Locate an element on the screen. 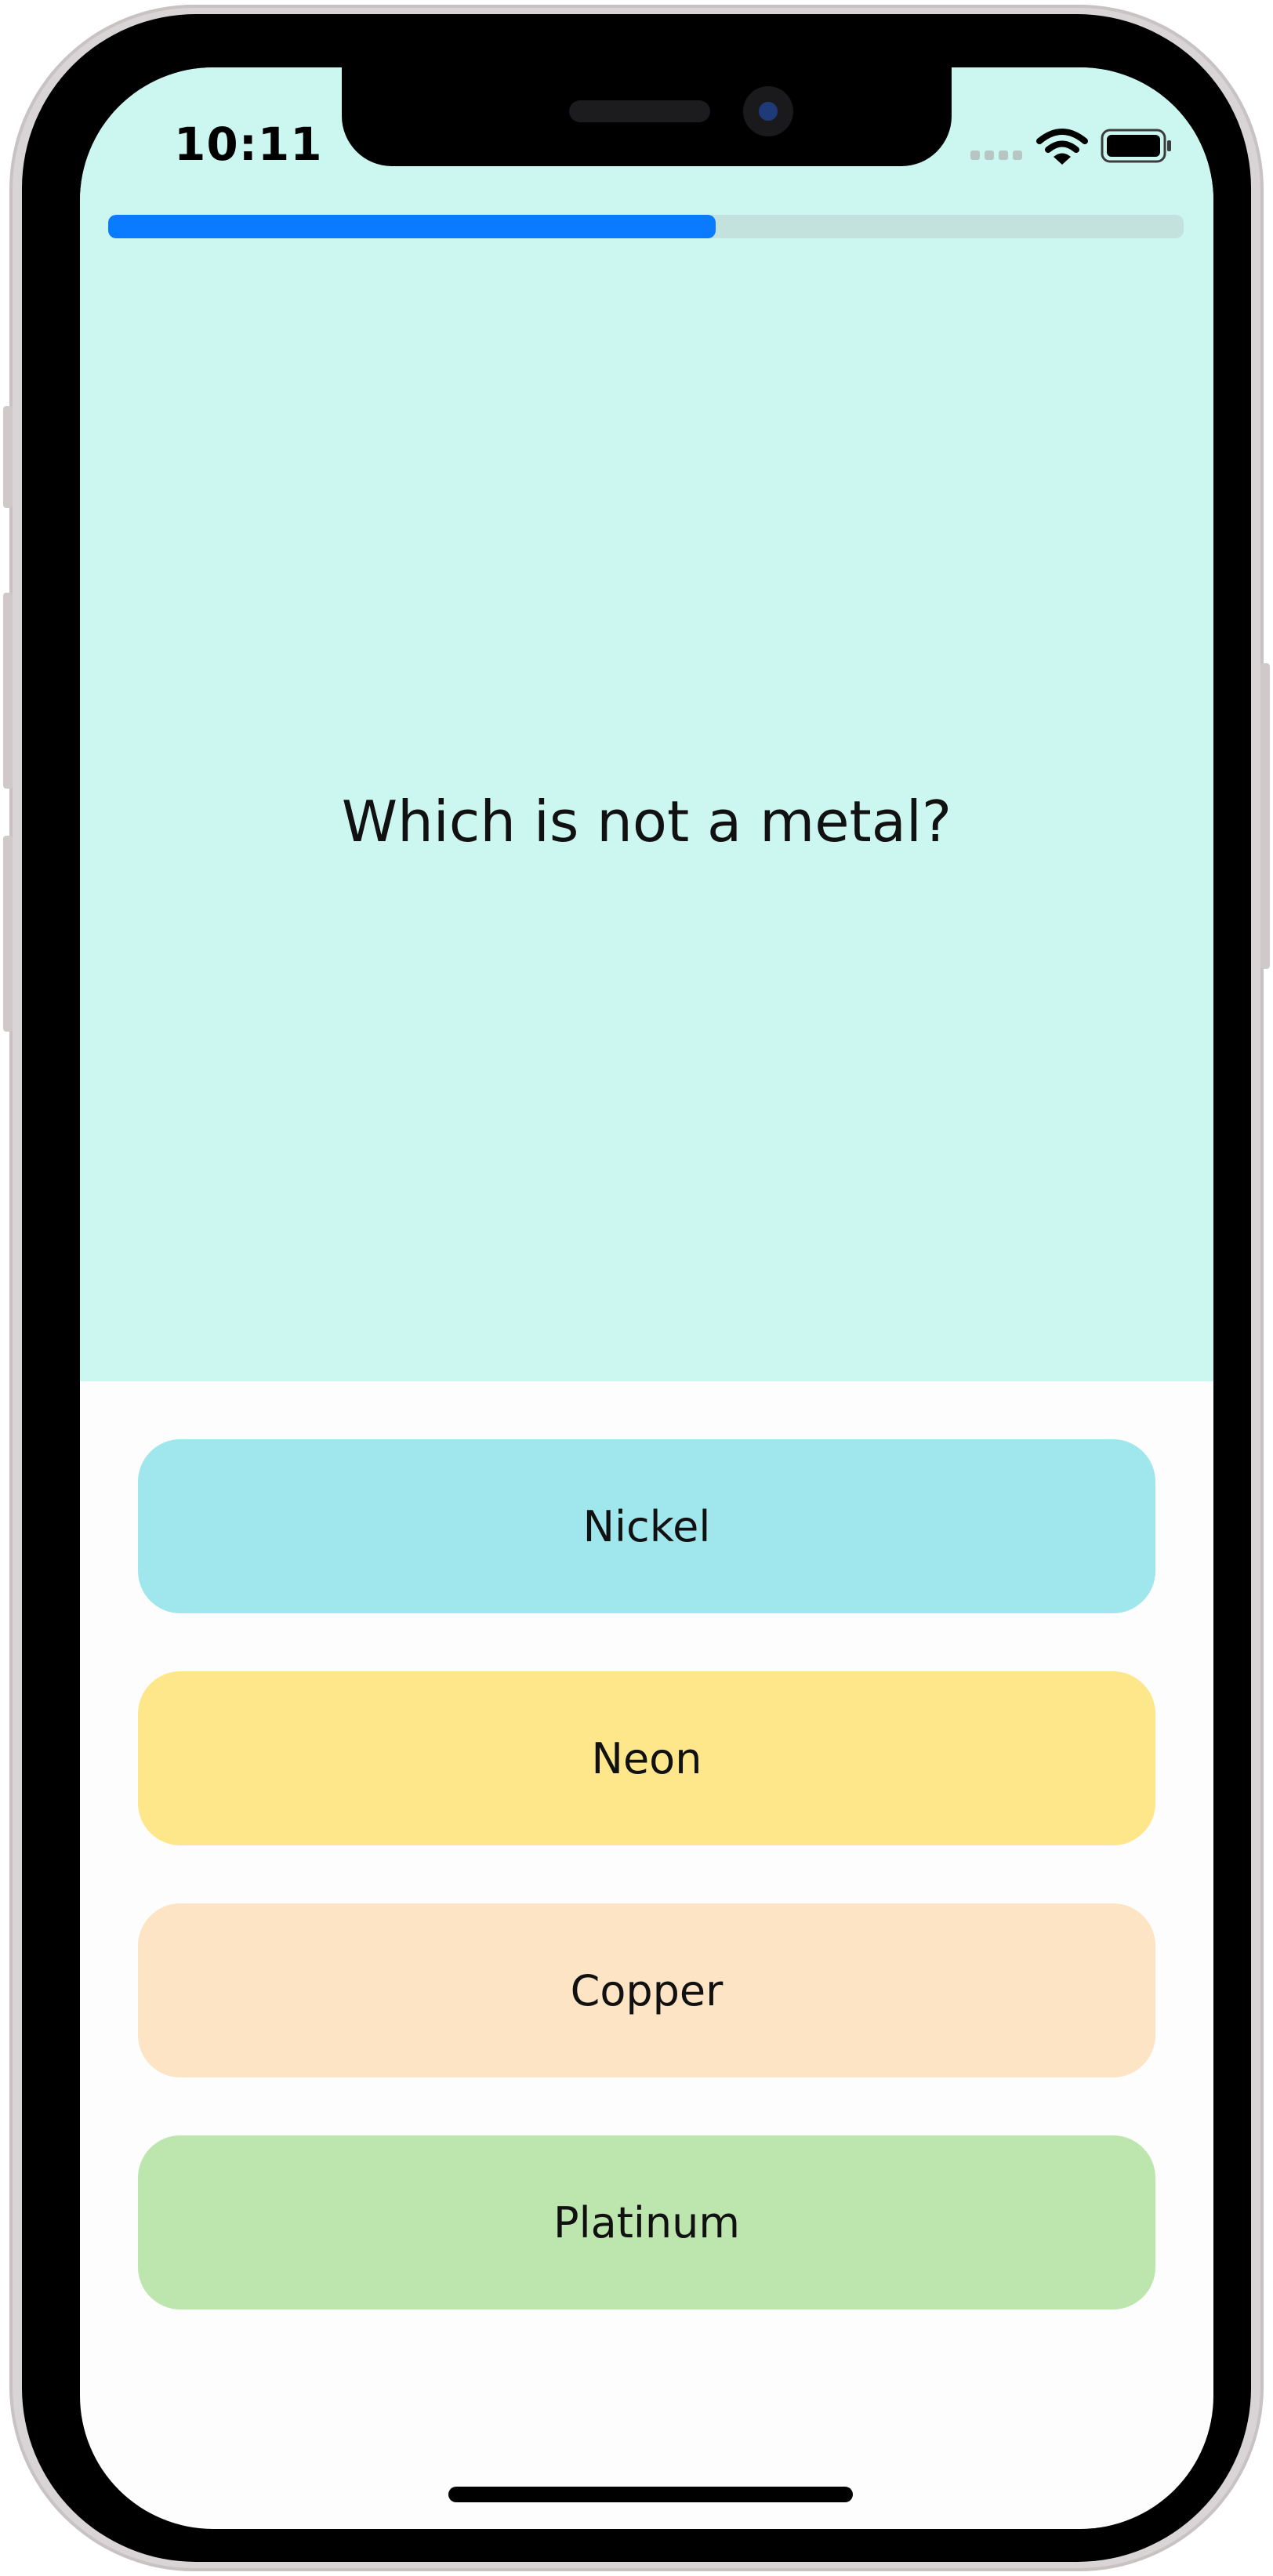 The height and width of the screenshot is (2576, 1273). status-time: 10:11 is located at coordinates (248, 145).